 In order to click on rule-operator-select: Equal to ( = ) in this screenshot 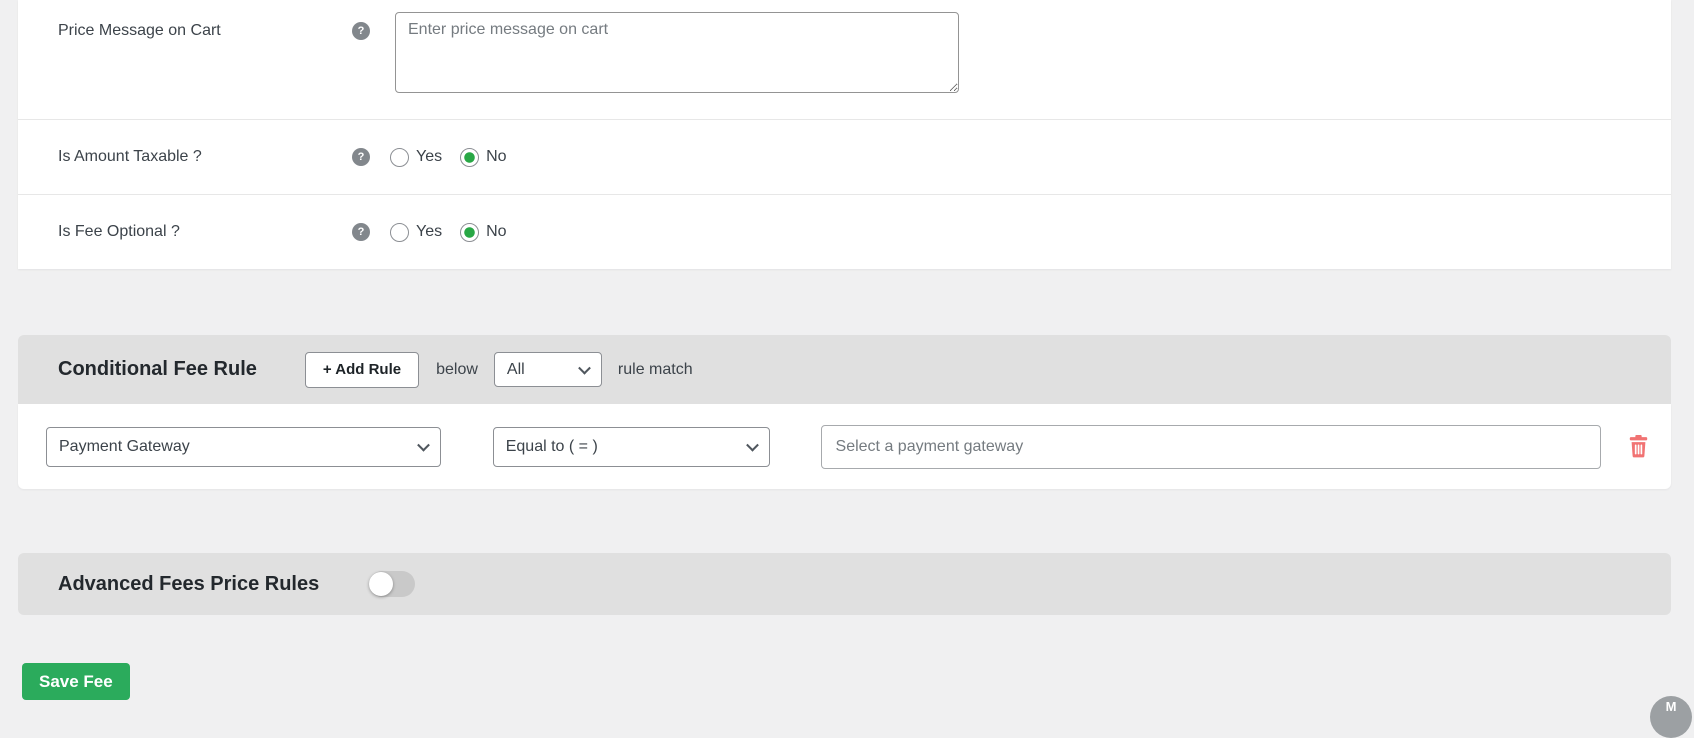, I will do `click(631, 446)`.